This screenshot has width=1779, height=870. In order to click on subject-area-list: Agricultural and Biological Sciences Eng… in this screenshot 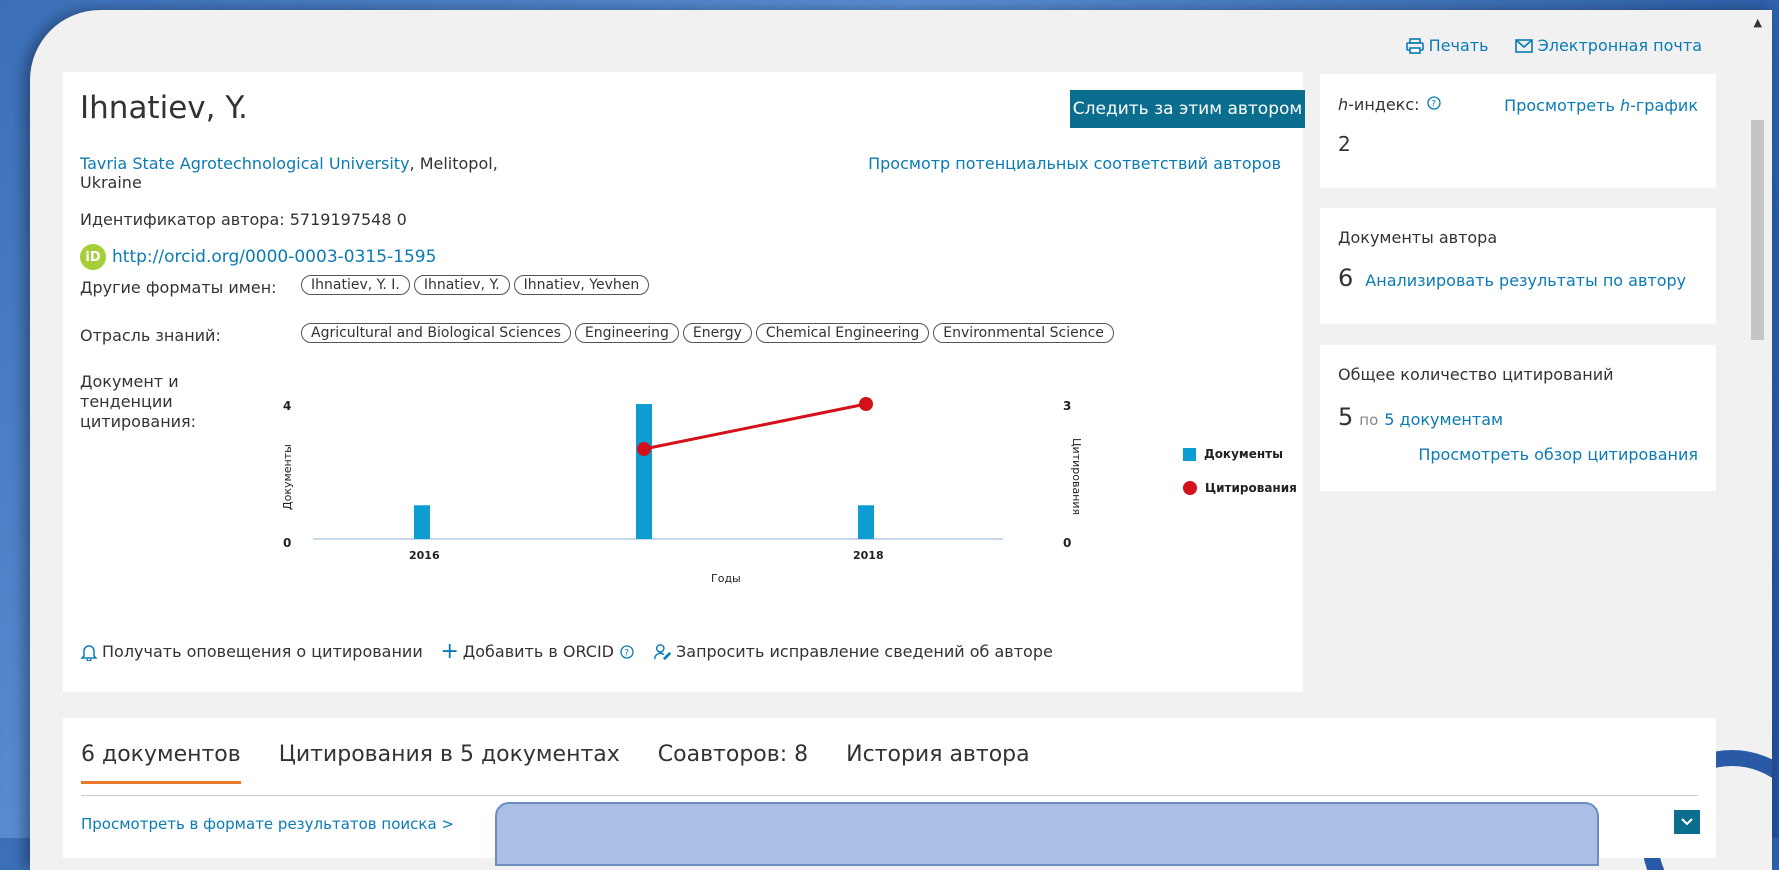, I will do `click(707, 333)`.